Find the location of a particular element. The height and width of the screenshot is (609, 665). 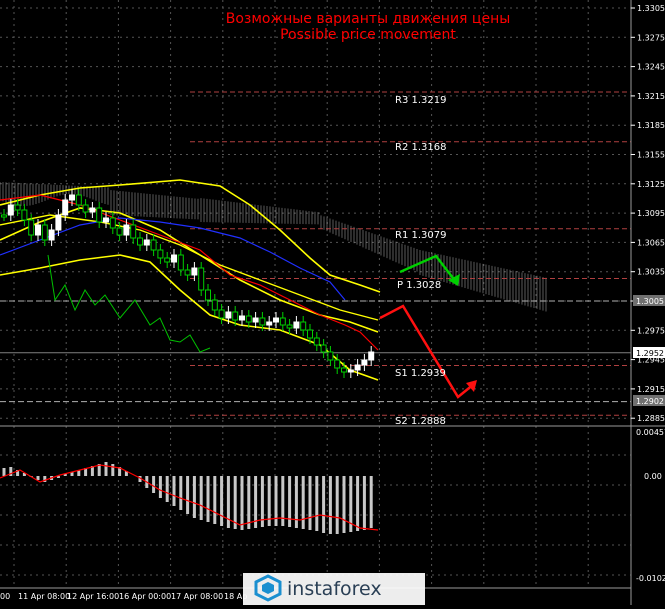

instaforex-watermark: instaforex is located at coordinates (334, 589).